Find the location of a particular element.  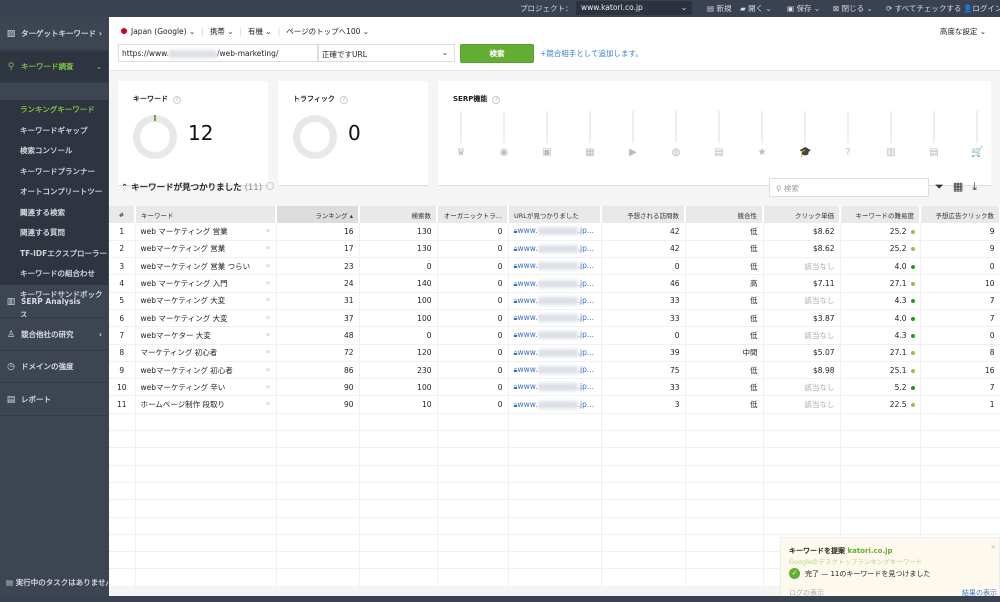

news-icon: ◍ is located at coordinates (676, 152).